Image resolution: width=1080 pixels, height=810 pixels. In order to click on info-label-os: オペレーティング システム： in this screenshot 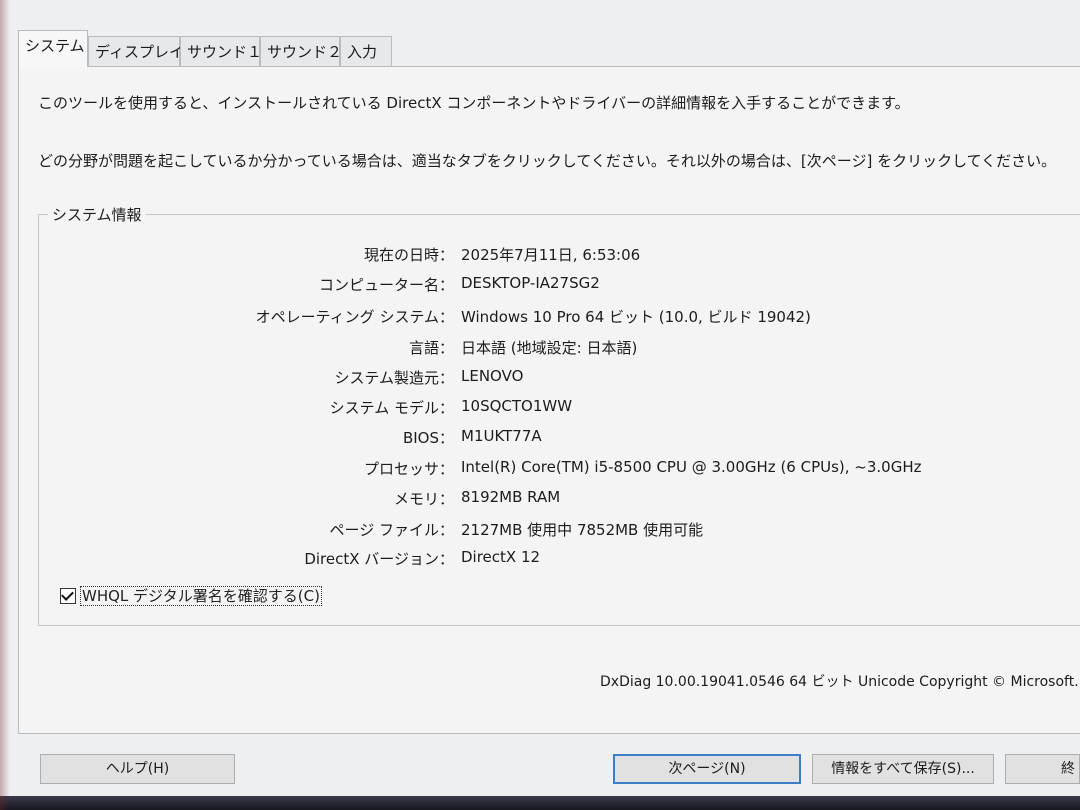, I will do `click(354, 317)`.